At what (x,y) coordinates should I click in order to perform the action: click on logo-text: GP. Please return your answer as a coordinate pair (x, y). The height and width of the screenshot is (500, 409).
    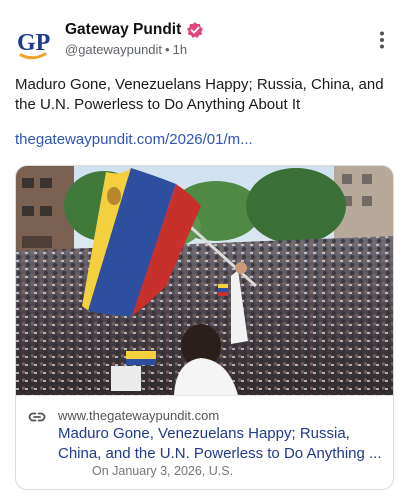
    Looking at the image, I should click on (33, 43).